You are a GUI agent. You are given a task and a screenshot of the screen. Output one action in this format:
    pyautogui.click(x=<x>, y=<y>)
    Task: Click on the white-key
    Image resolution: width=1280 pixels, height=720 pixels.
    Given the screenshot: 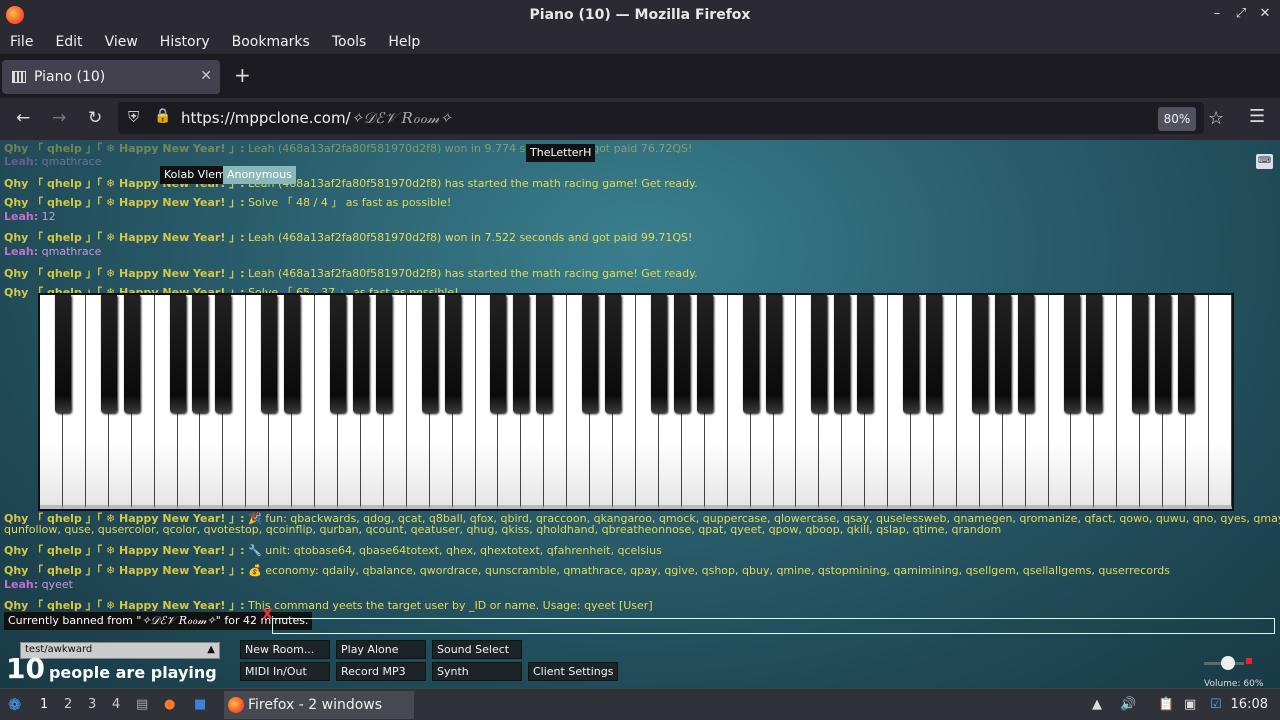 What is the action you would take?
    pyautogui.click(x=1220, y=402)
    